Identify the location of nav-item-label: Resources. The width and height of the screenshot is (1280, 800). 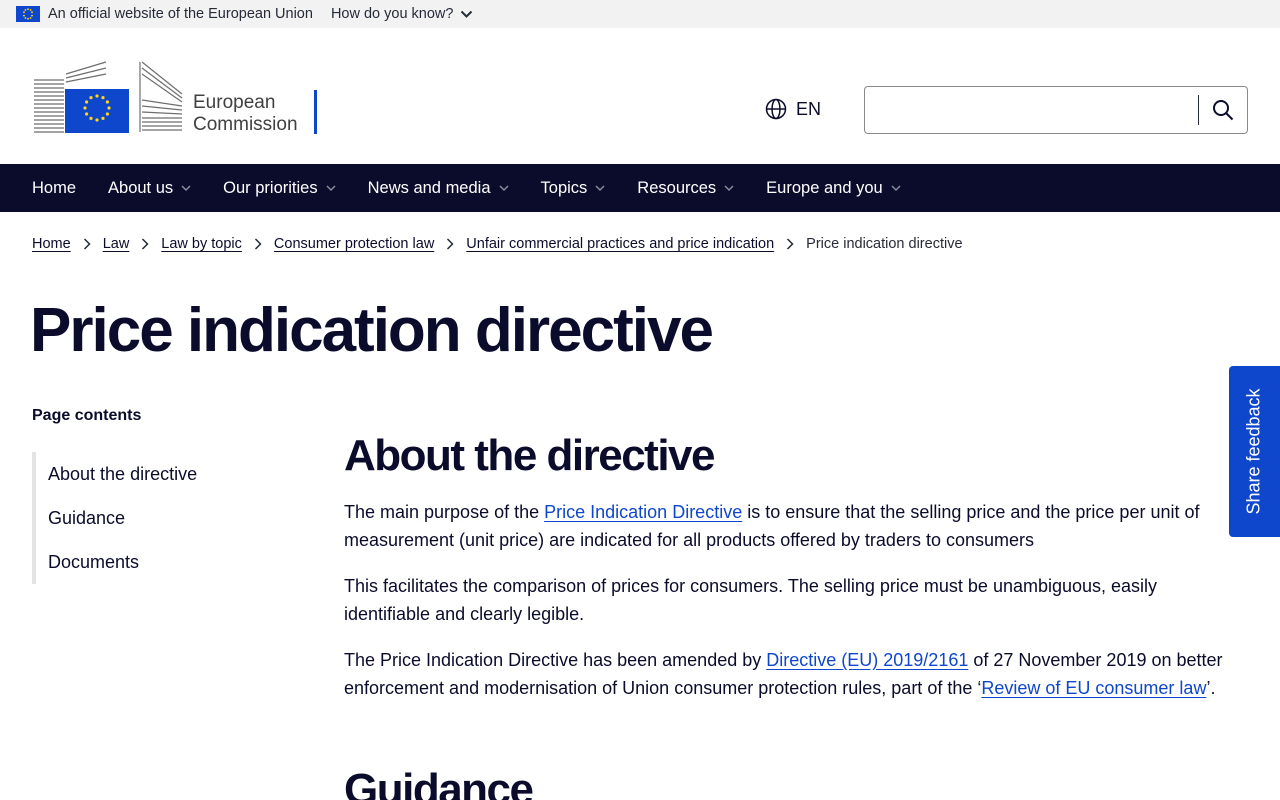
(677, 187).